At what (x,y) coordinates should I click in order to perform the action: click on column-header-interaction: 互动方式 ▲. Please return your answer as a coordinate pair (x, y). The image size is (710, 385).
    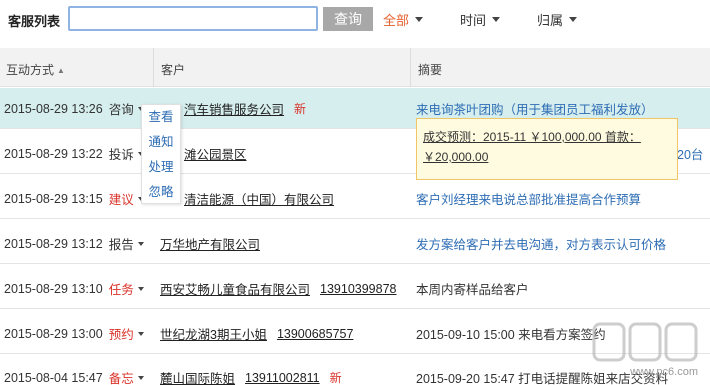
    Looking at the image, I should click on (35, 69).